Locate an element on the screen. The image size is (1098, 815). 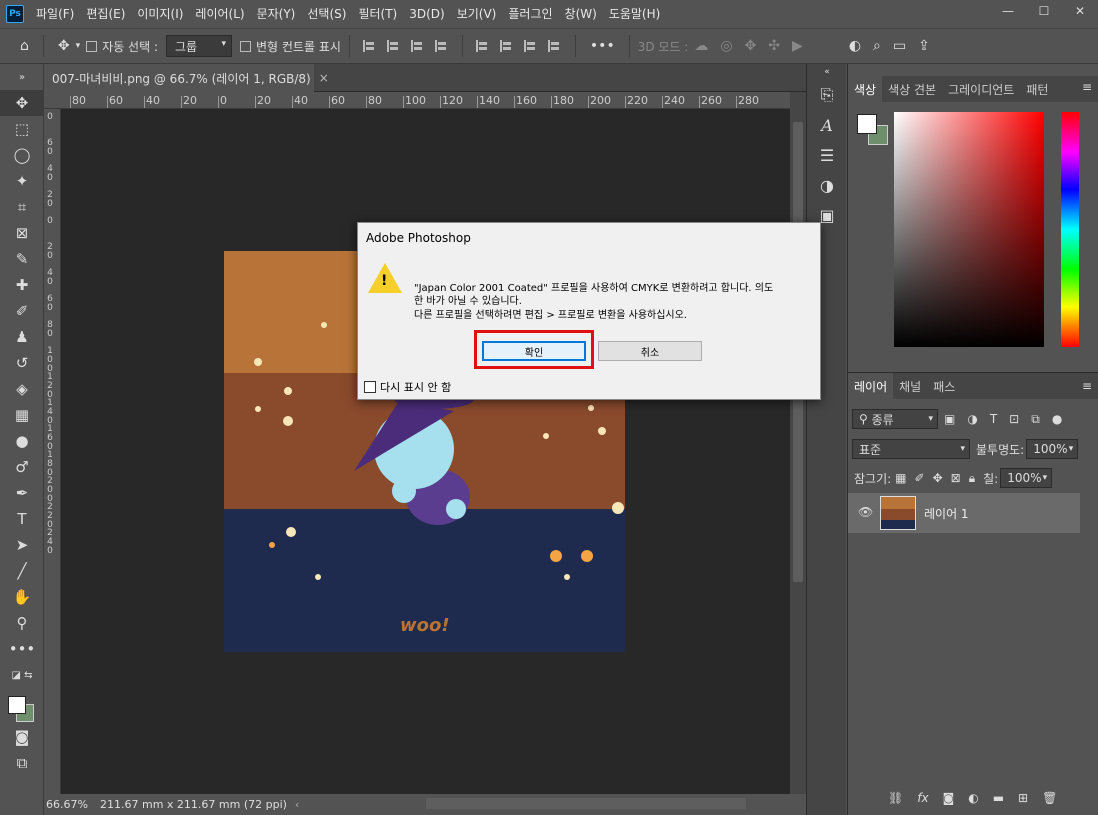
workspace-icon: ▭ is located at coordinates (899, 46).